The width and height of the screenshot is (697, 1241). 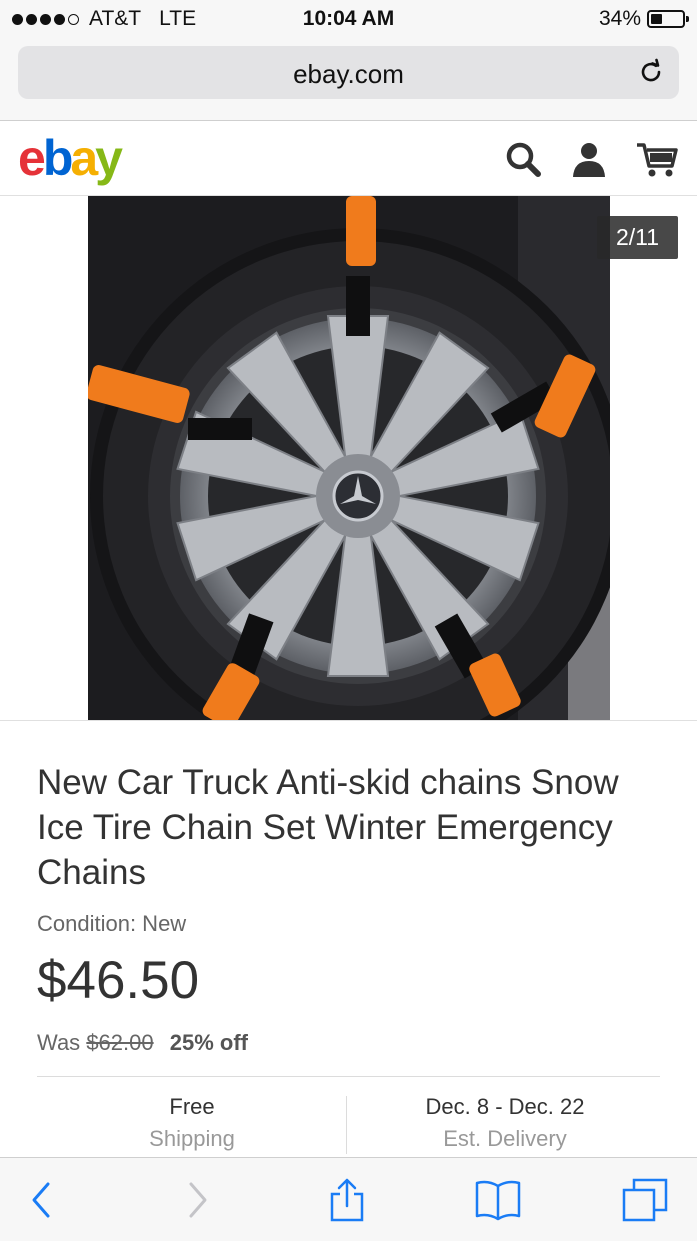 What do you see at coordinates (656, 159) in the screenshot?
I see `cart-icon` at bounding box center [656, 159].